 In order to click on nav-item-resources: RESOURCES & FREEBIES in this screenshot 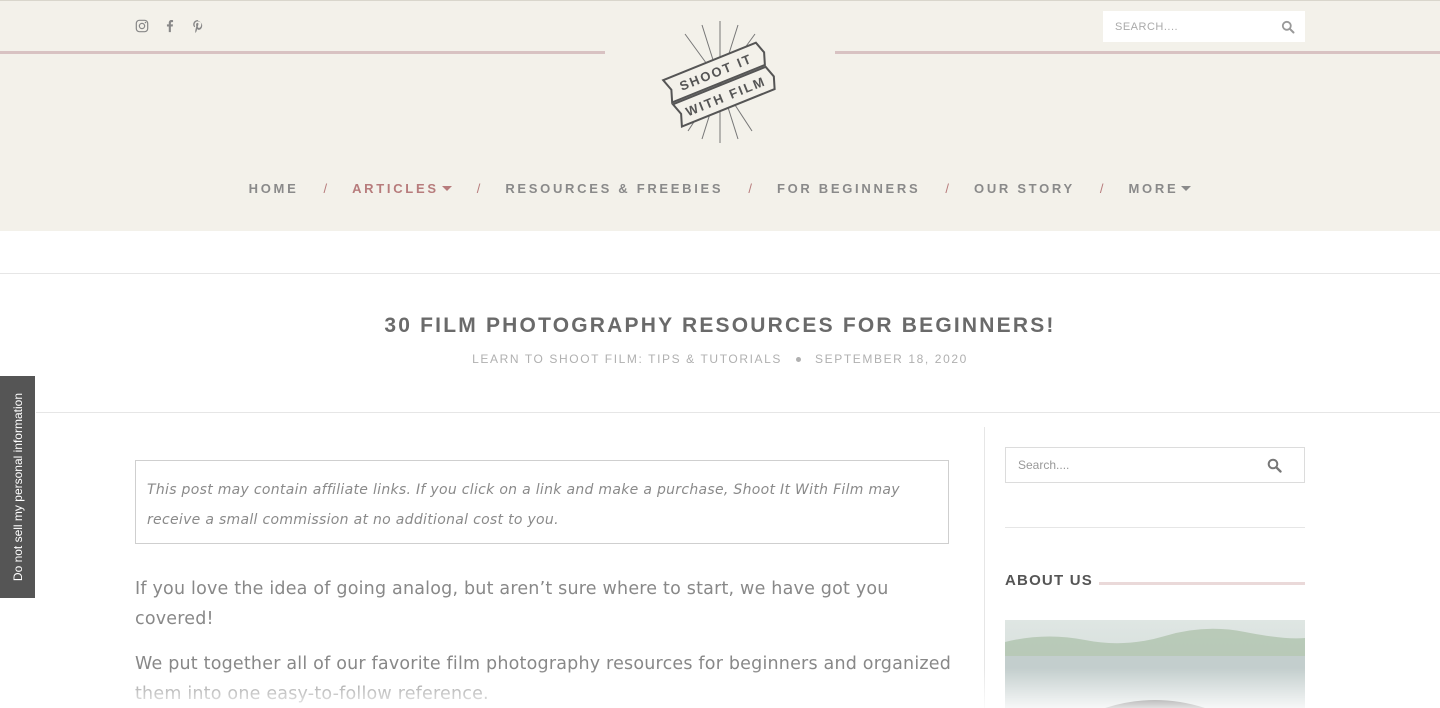, I will do `click(614, 188)`.